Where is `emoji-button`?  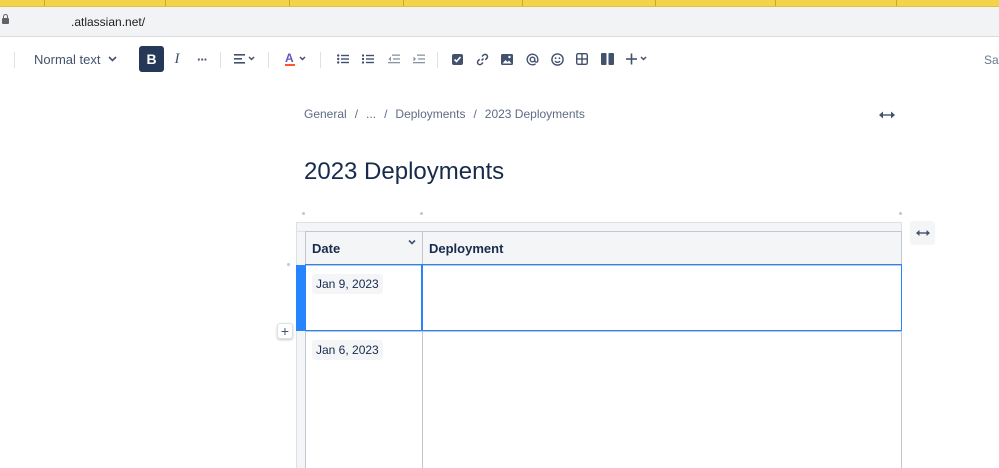 emoji-button is located at coordinates (557, 59).